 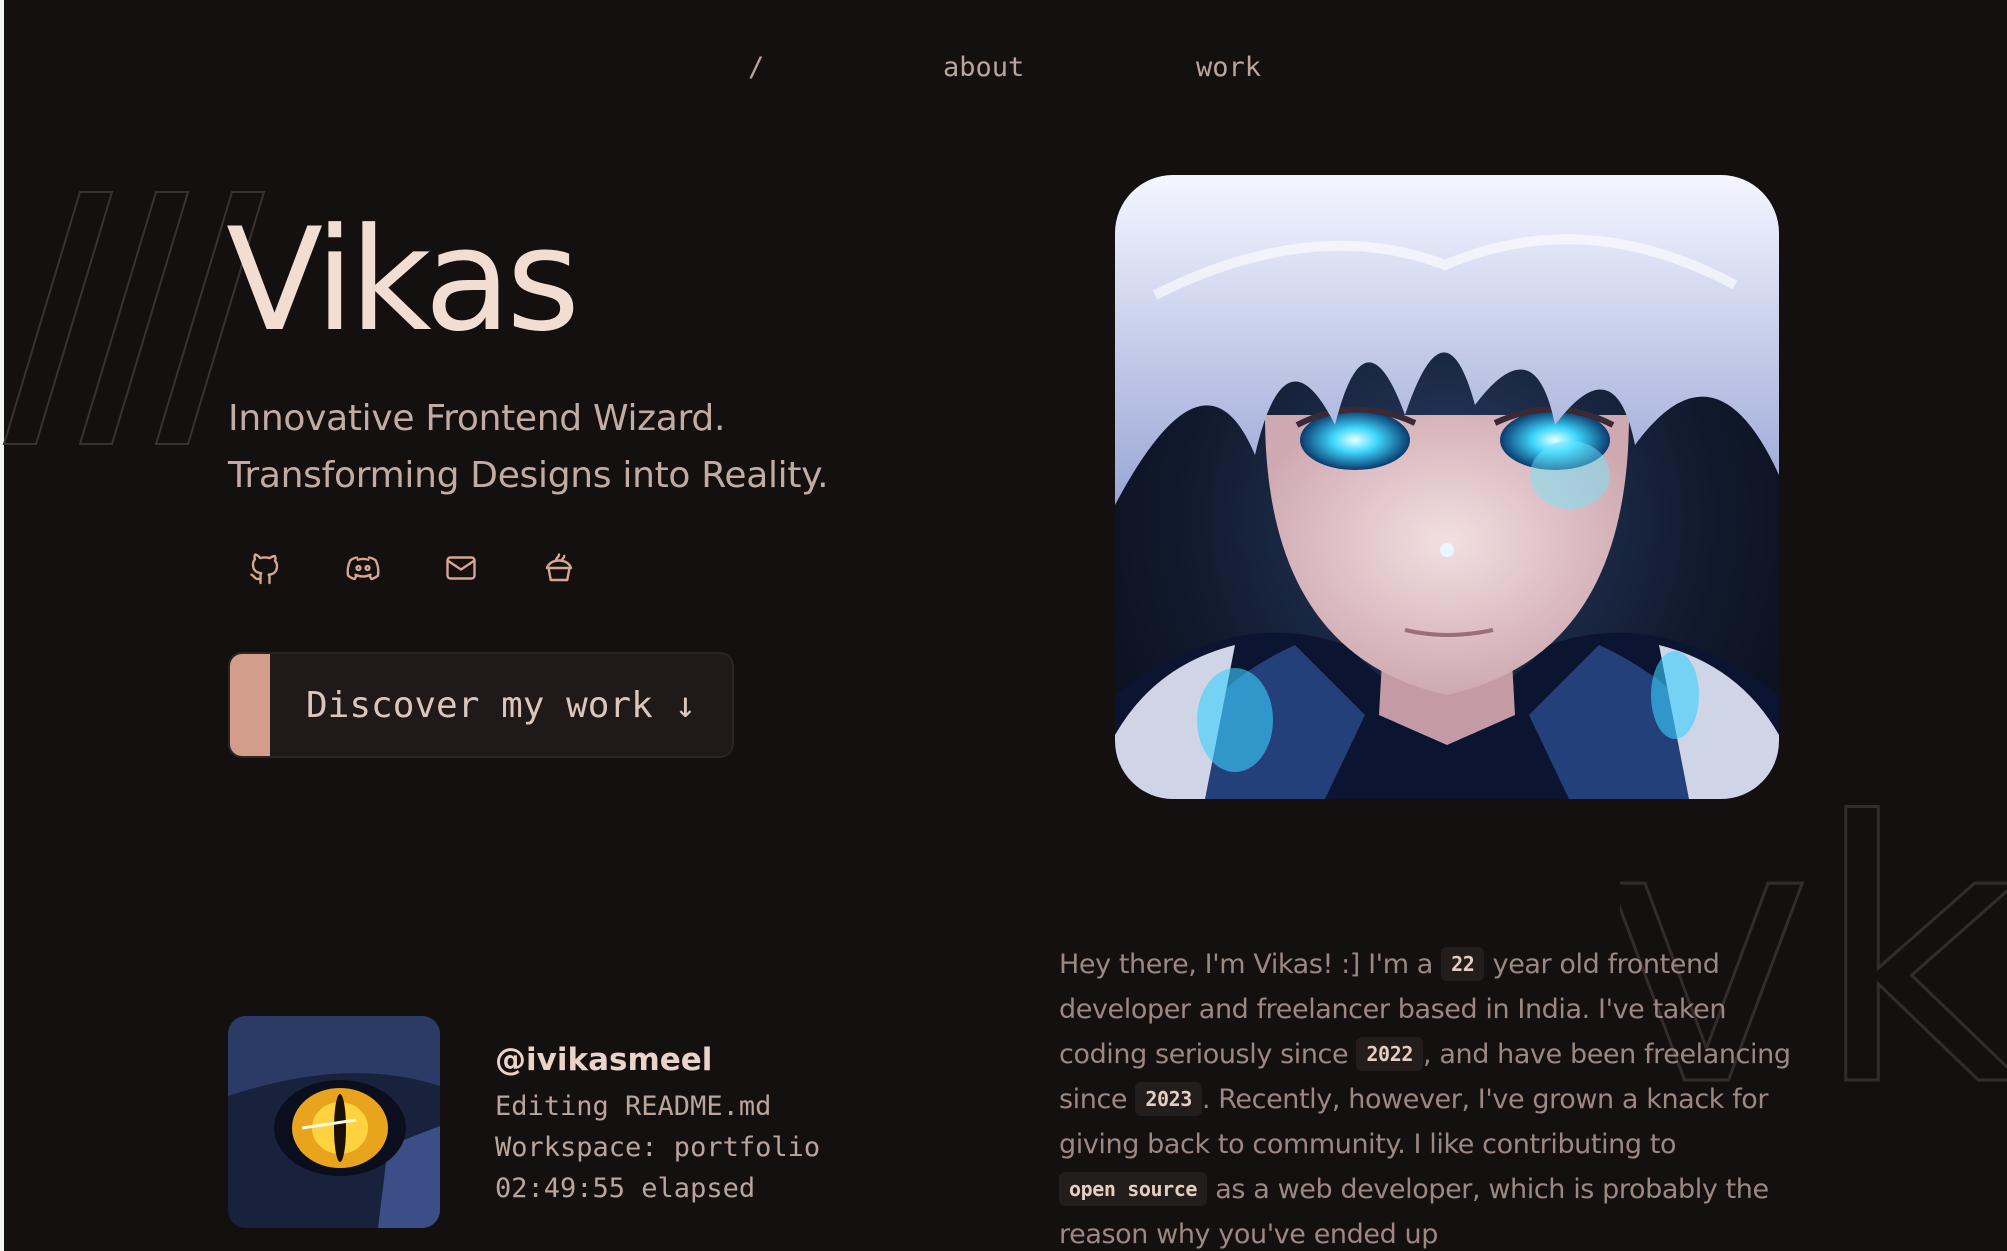 What do you see at coordinates (1168, 1099) in the screenshot?
I see `freelance-since-chip: 2023` at bounding box center [1168, 1099].